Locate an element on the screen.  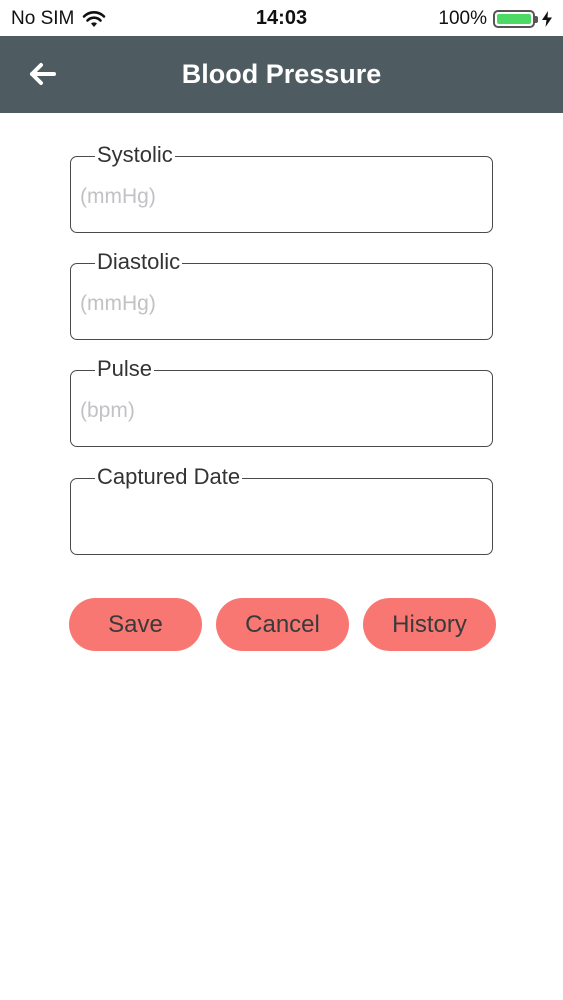
systolic-field: Systolic is located at coordinates (281, 187).